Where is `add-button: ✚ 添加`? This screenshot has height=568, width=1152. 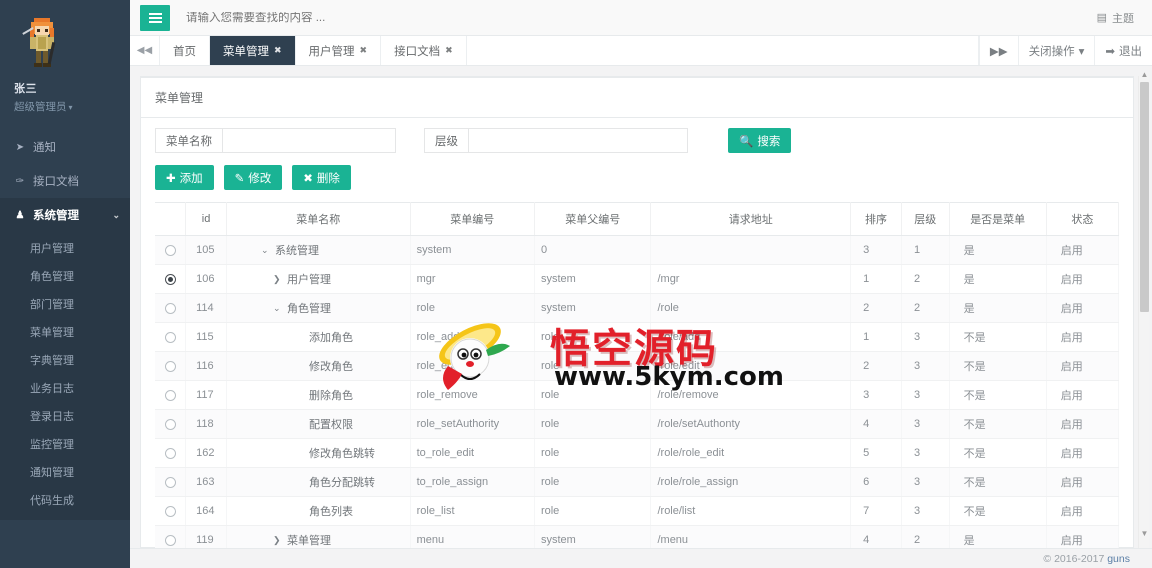
add-button: ✚ 添加 is located at coordinates (184, 177).